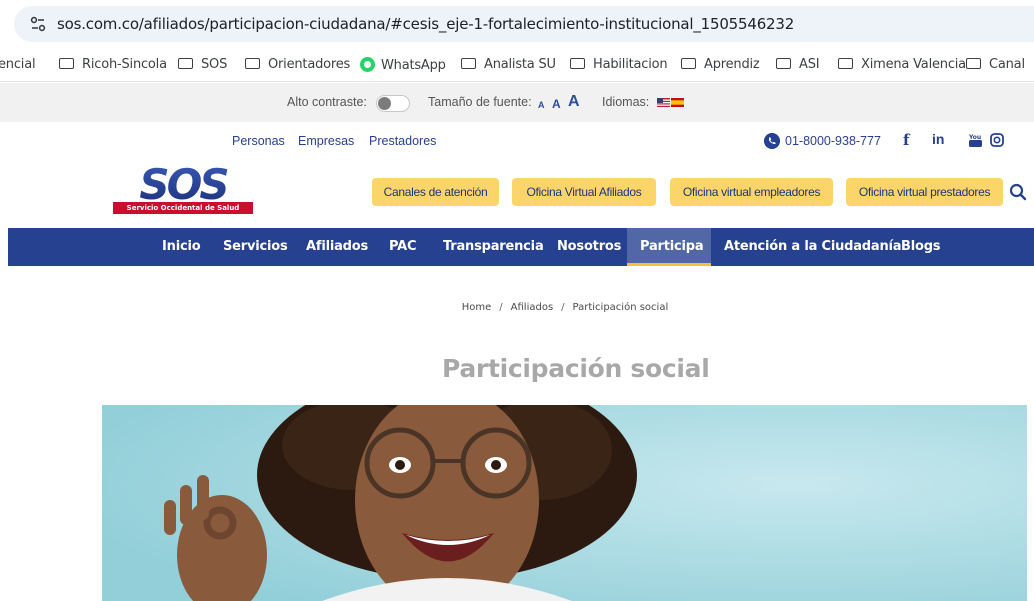 The height and width of the screenshot is (601, 1034). What do you see at coordinates (480, 102) in the screenshot?
I see `font-size-label: Tamaño de fuente:` at bounding box center [480, 102].